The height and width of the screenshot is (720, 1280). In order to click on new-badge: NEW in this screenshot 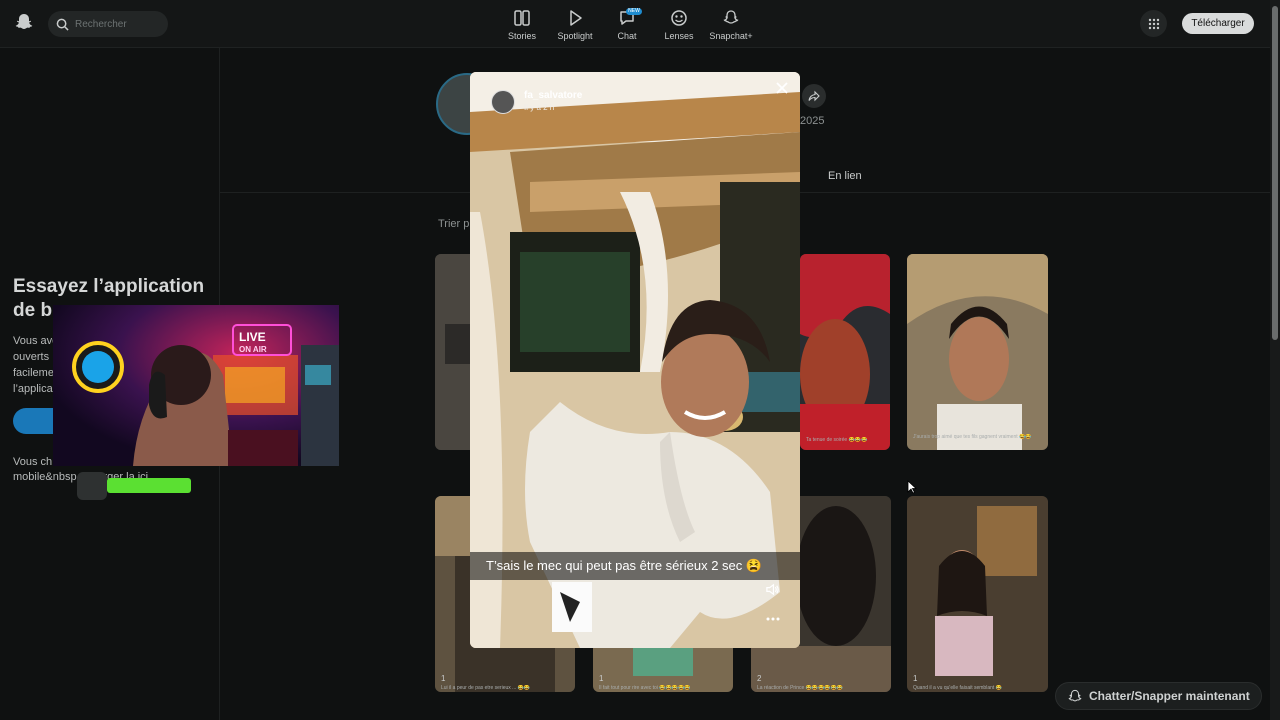, I will do `click(634, 11)`.